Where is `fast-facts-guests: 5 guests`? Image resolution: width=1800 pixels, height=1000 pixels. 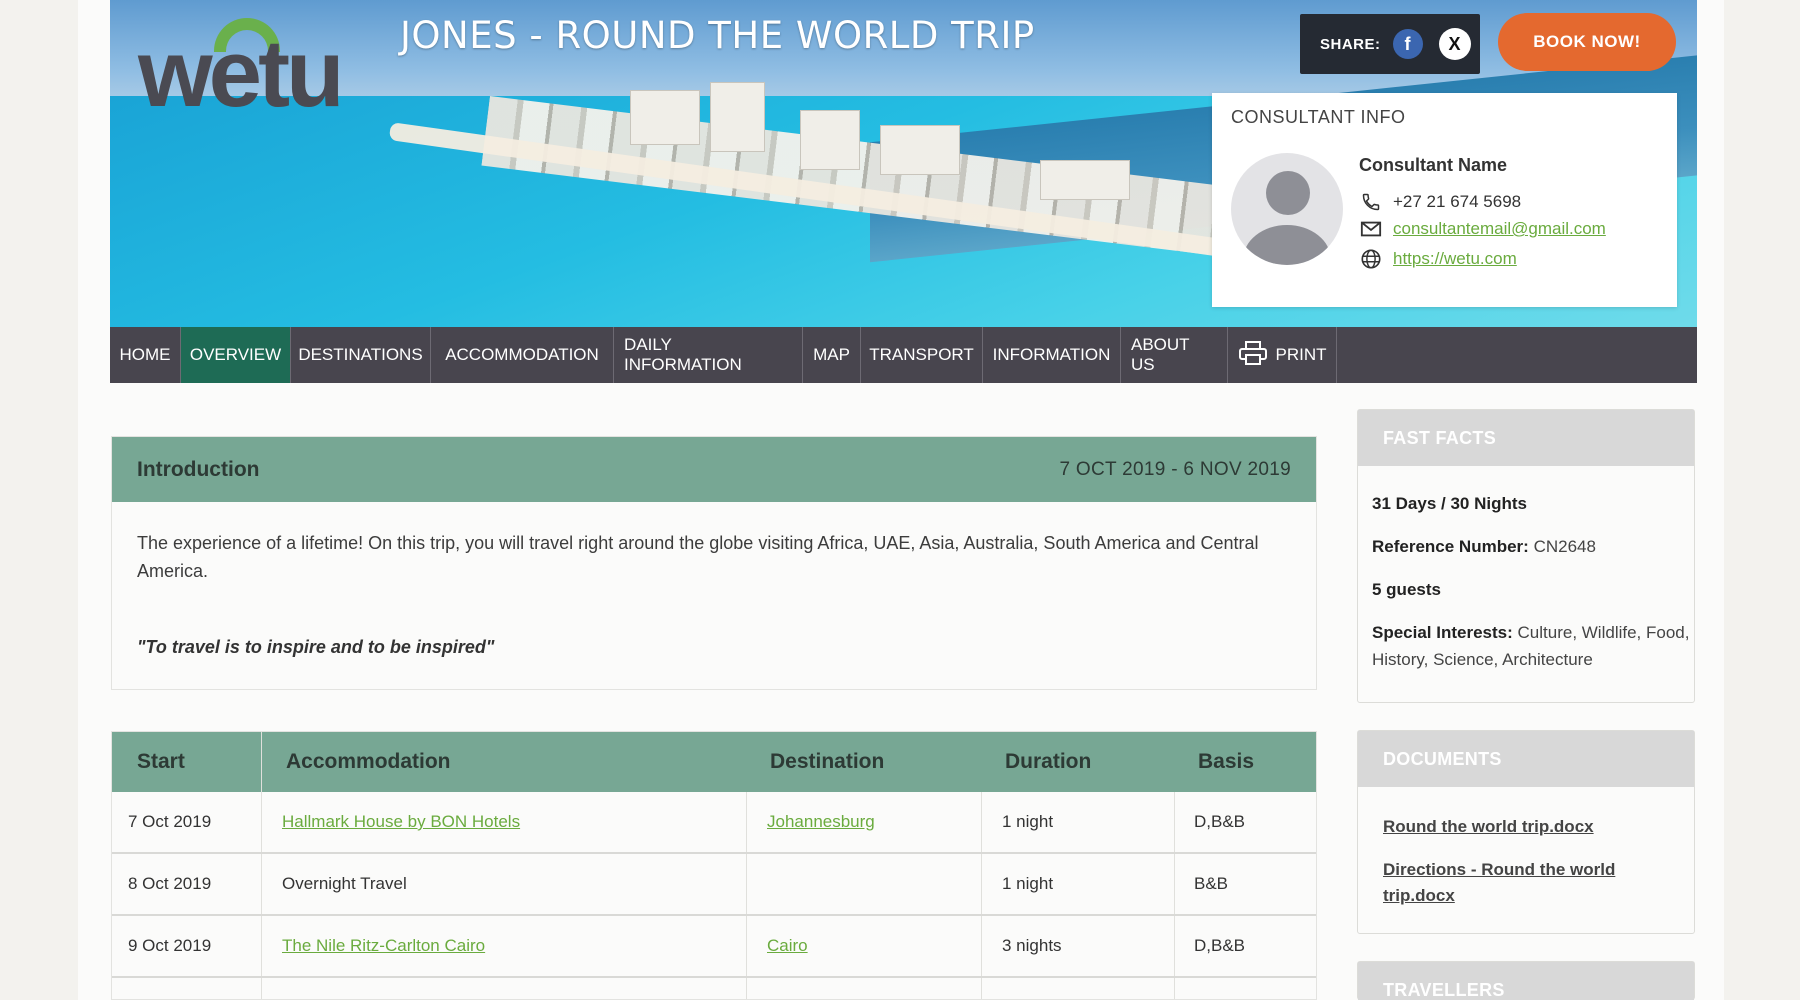
fast-facts-guests: 5 guests is located at coordinates (1406, 589).